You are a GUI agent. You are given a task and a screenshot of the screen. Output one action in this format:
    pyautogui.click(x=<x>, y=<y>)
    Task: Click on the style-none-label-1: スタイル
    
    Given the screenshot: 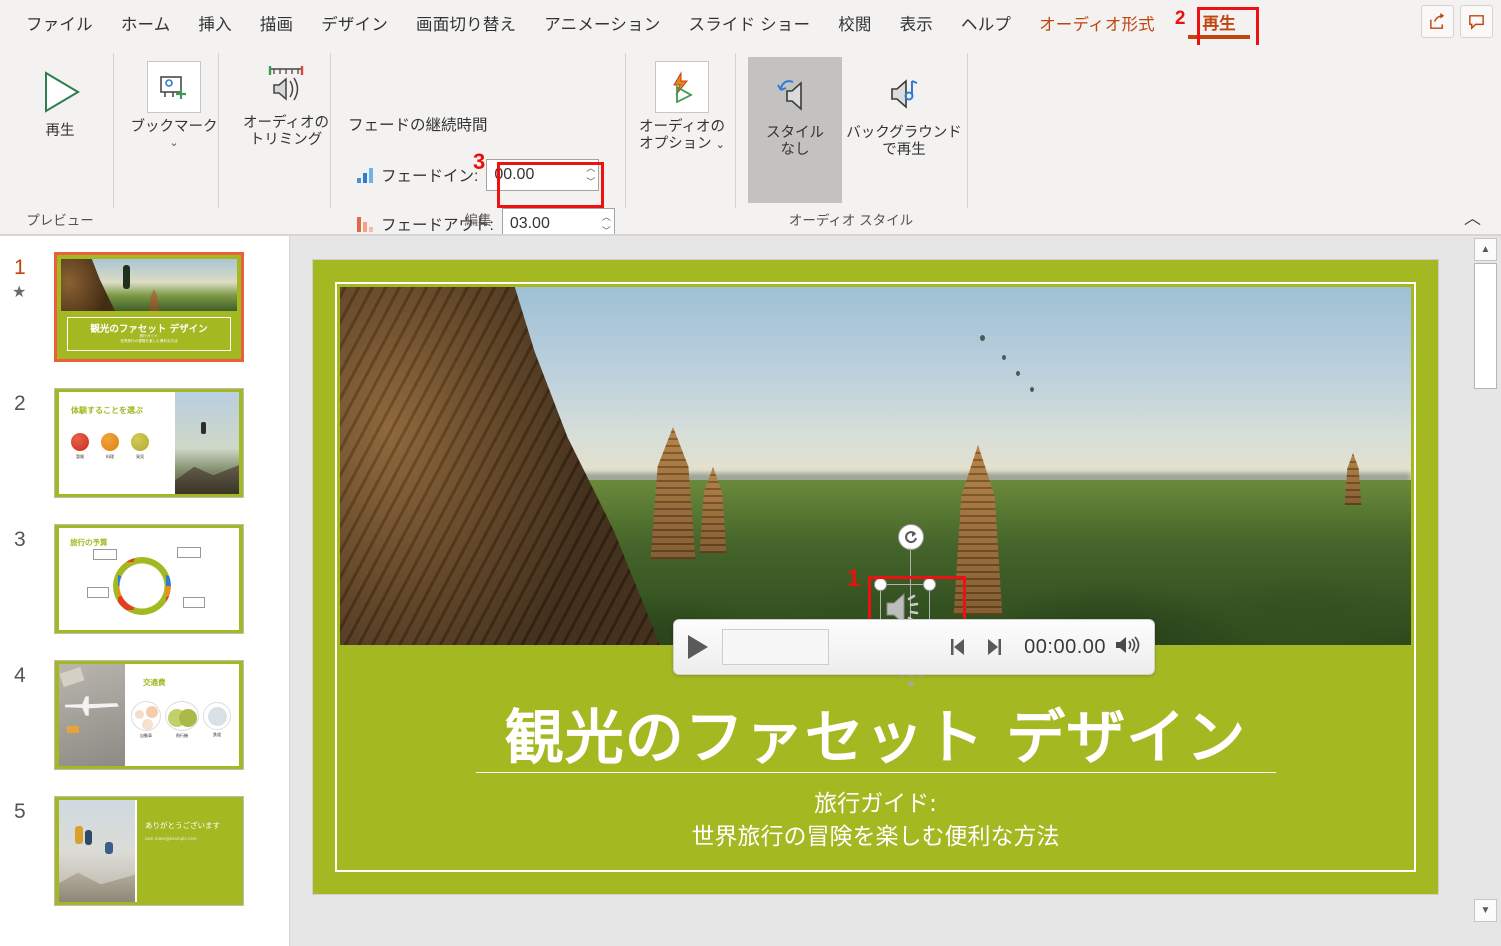 What is the action you would take?
    pyautogui.click(x=795, y=133)
    